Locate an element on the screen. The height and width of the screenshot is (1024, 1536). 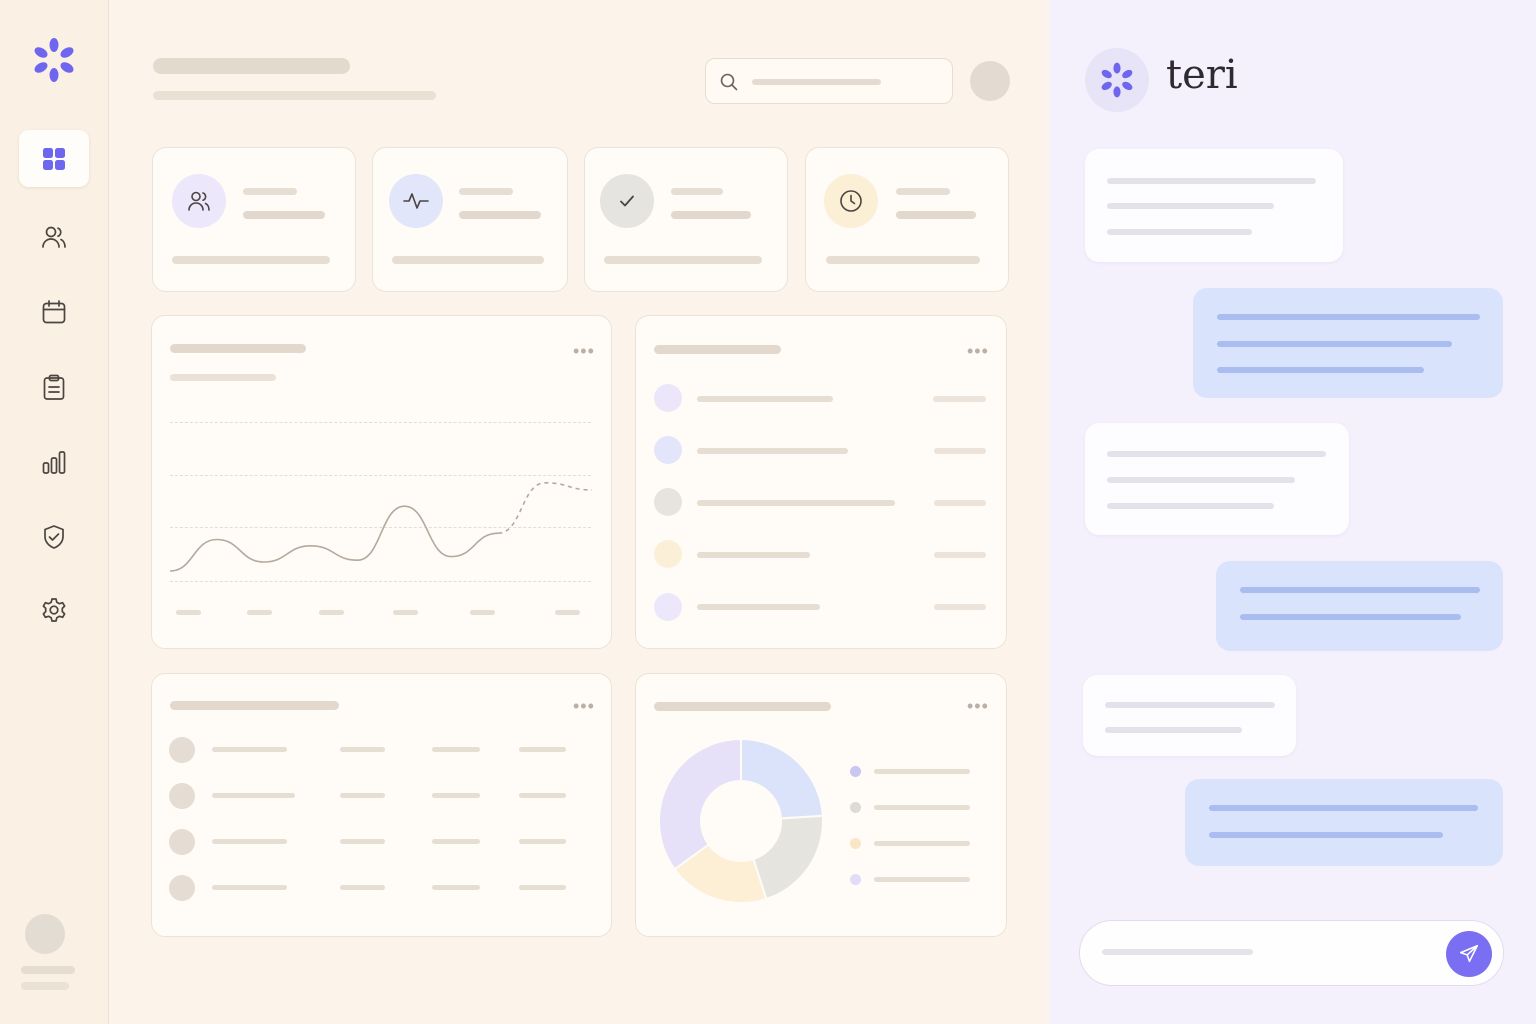
stat-card-completed is located at coordinates (686, 219).